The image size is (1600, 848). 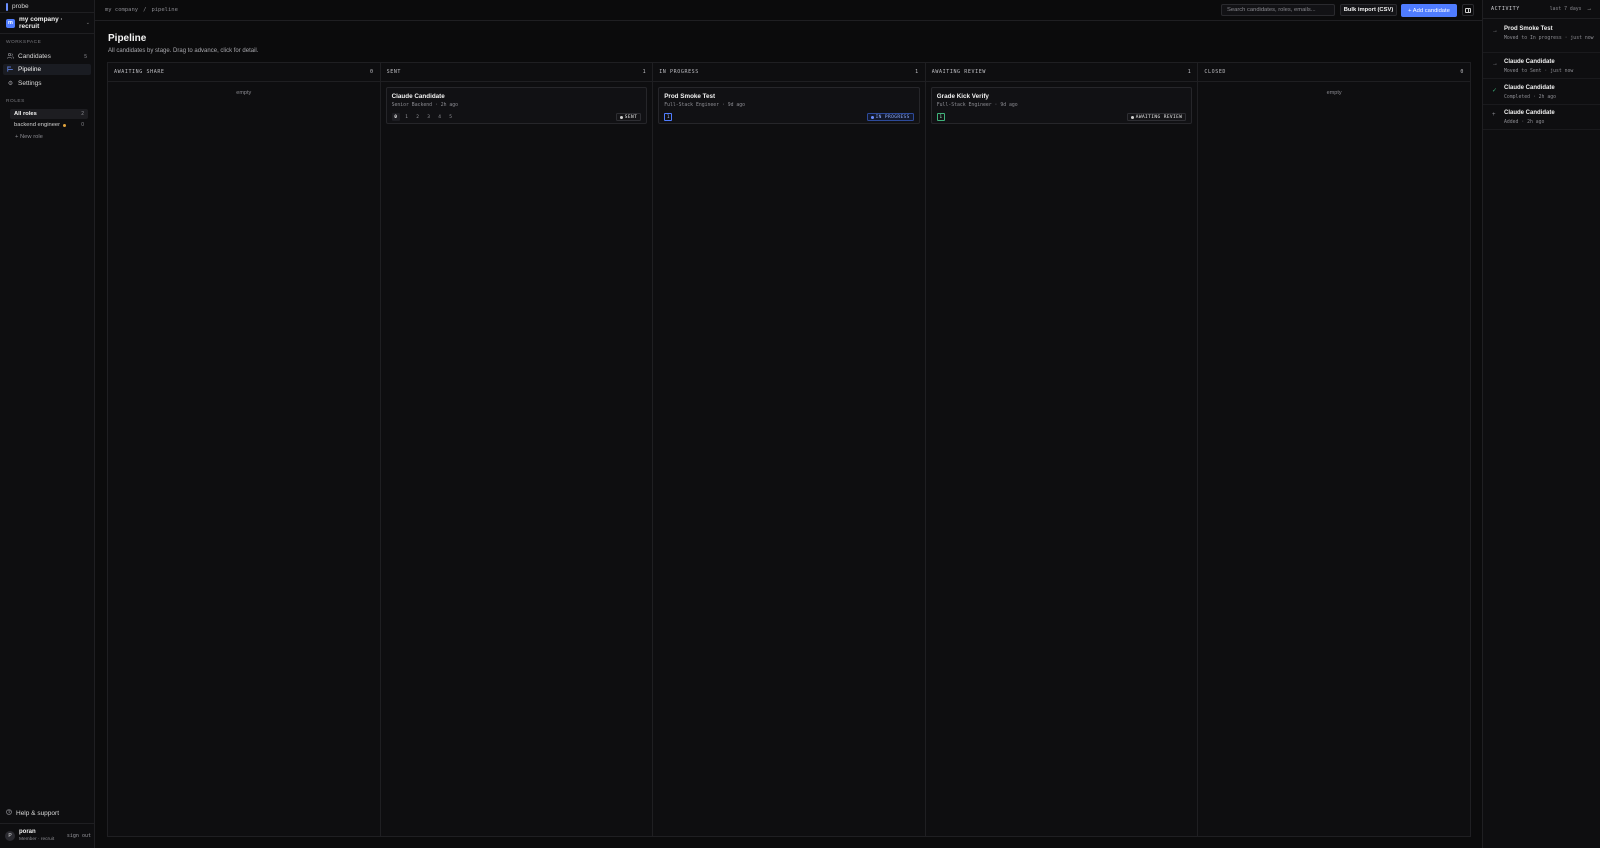 I want to click on sidebar-panel-icon, so click(x=1468, y=10).